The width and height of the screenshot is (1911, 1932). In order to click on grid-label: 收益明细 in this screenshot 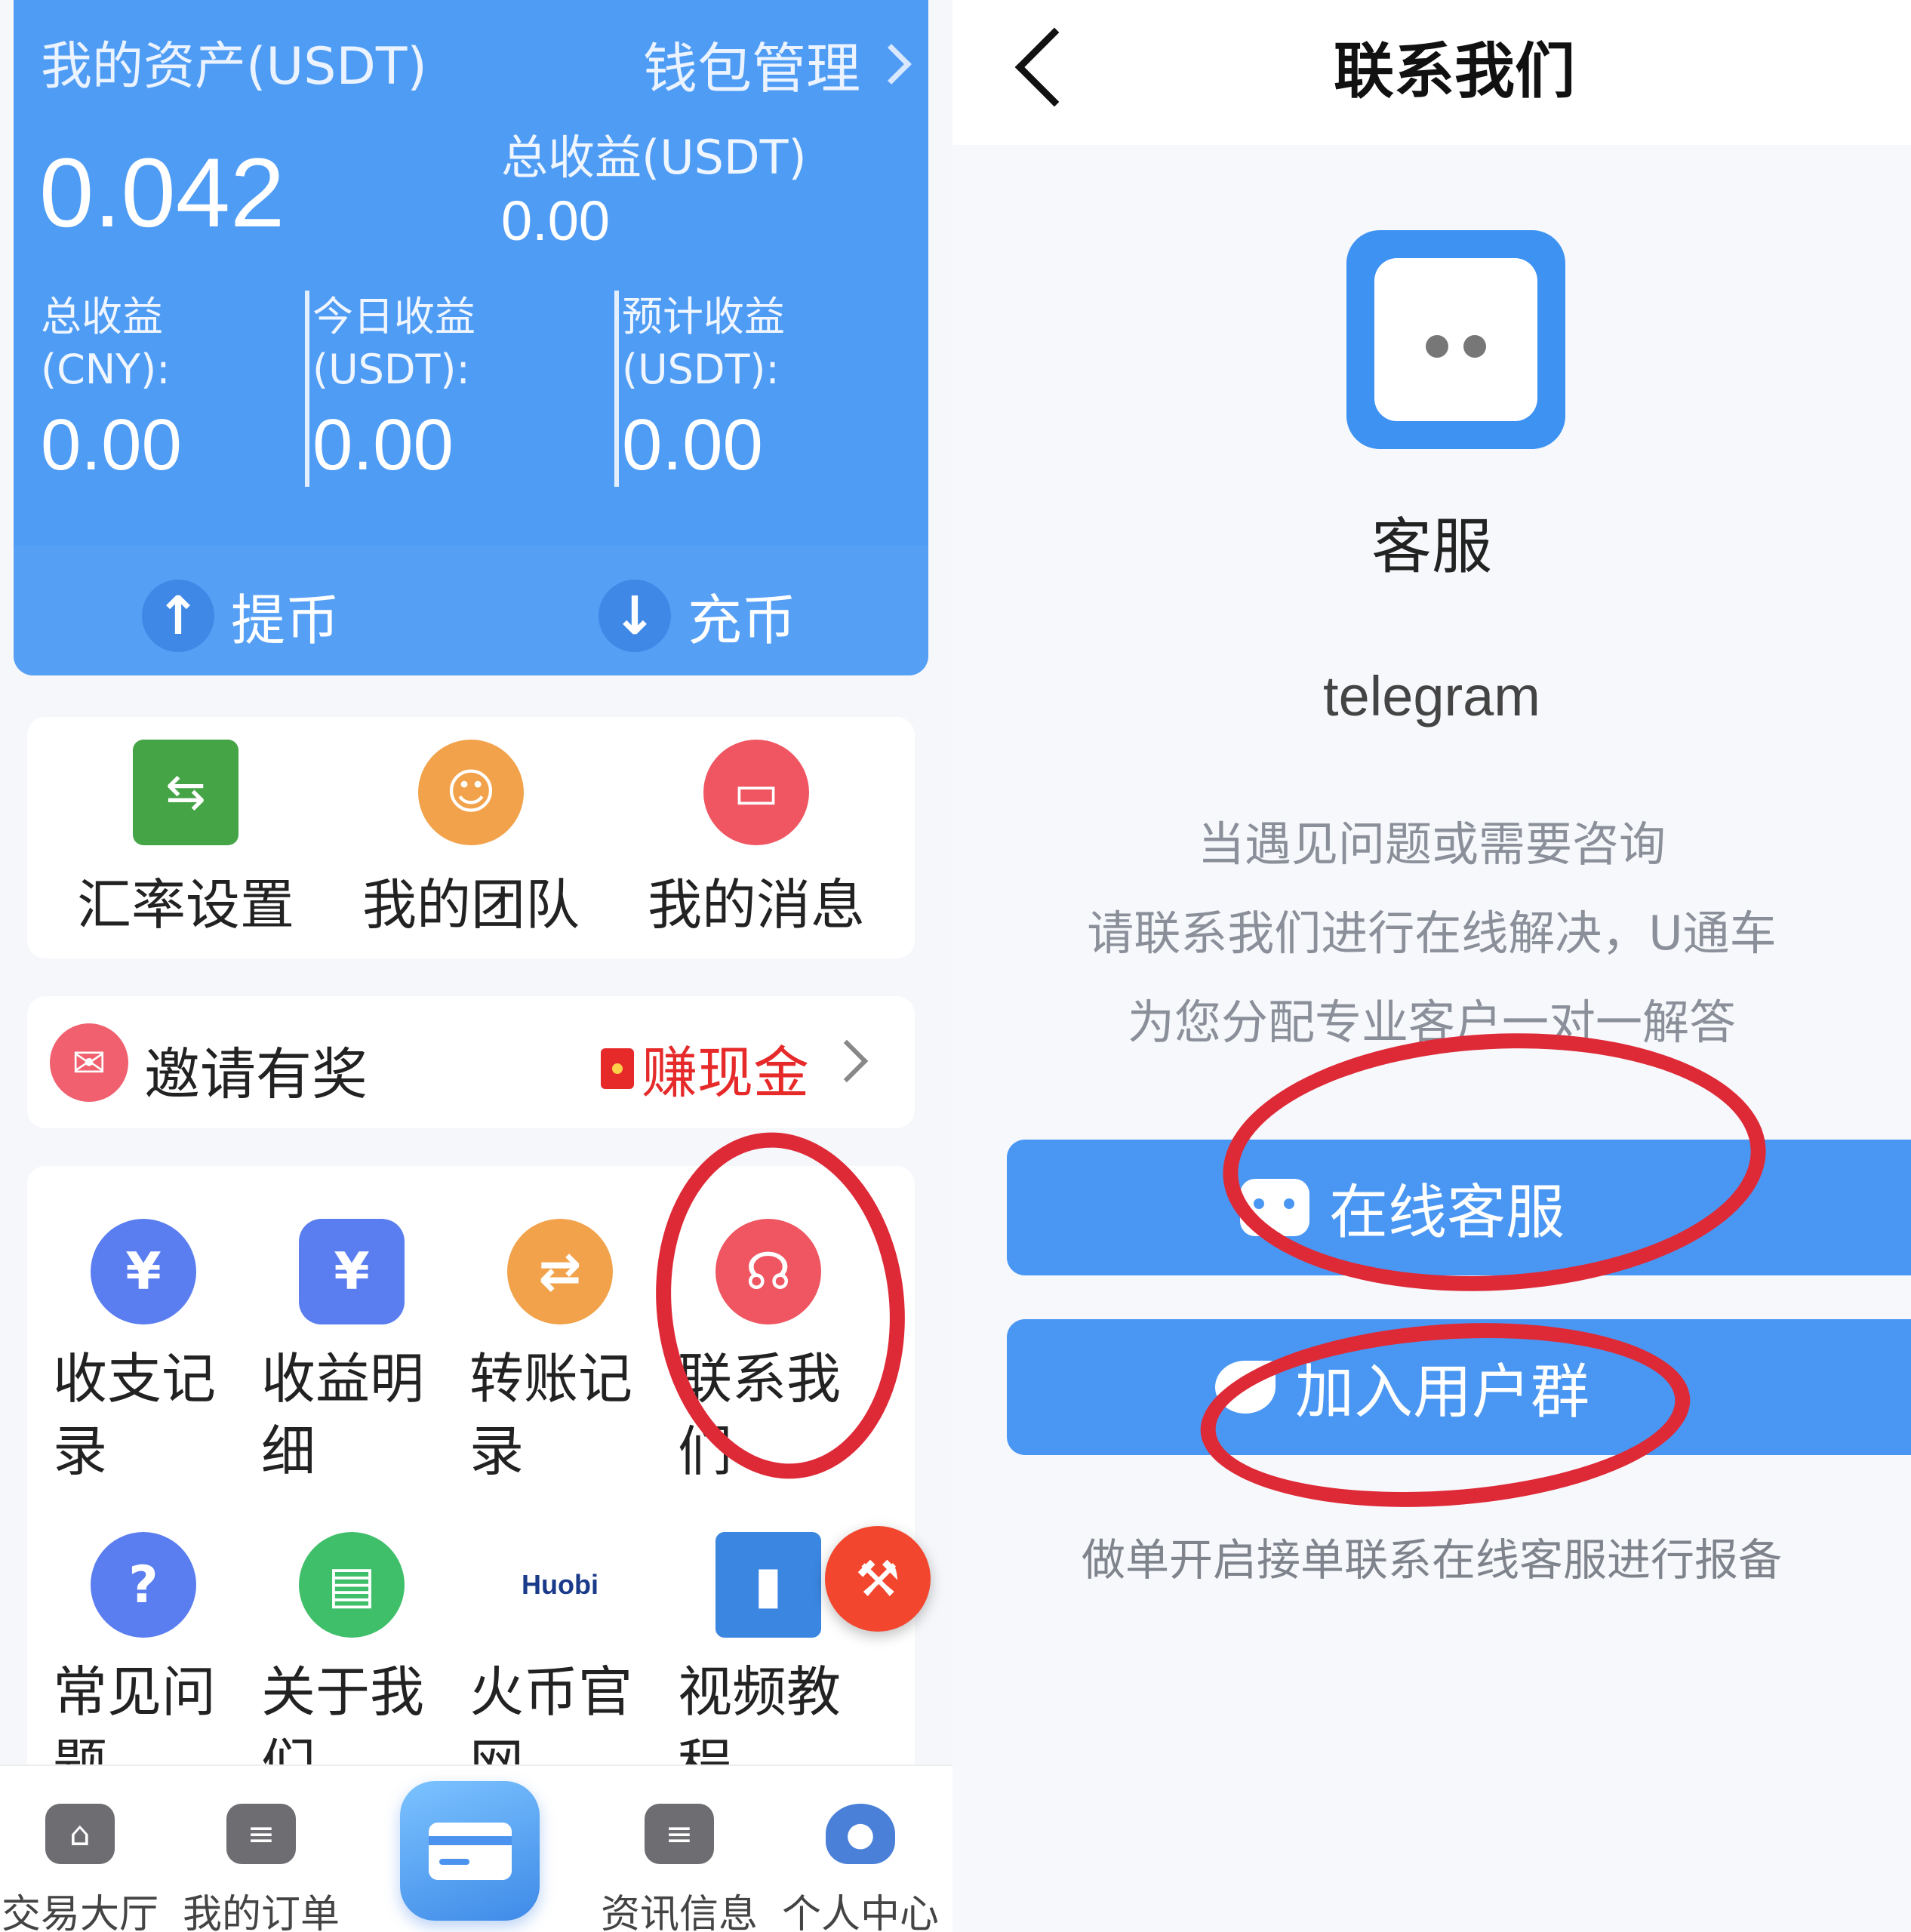, I will do `click(343, 1415)`.